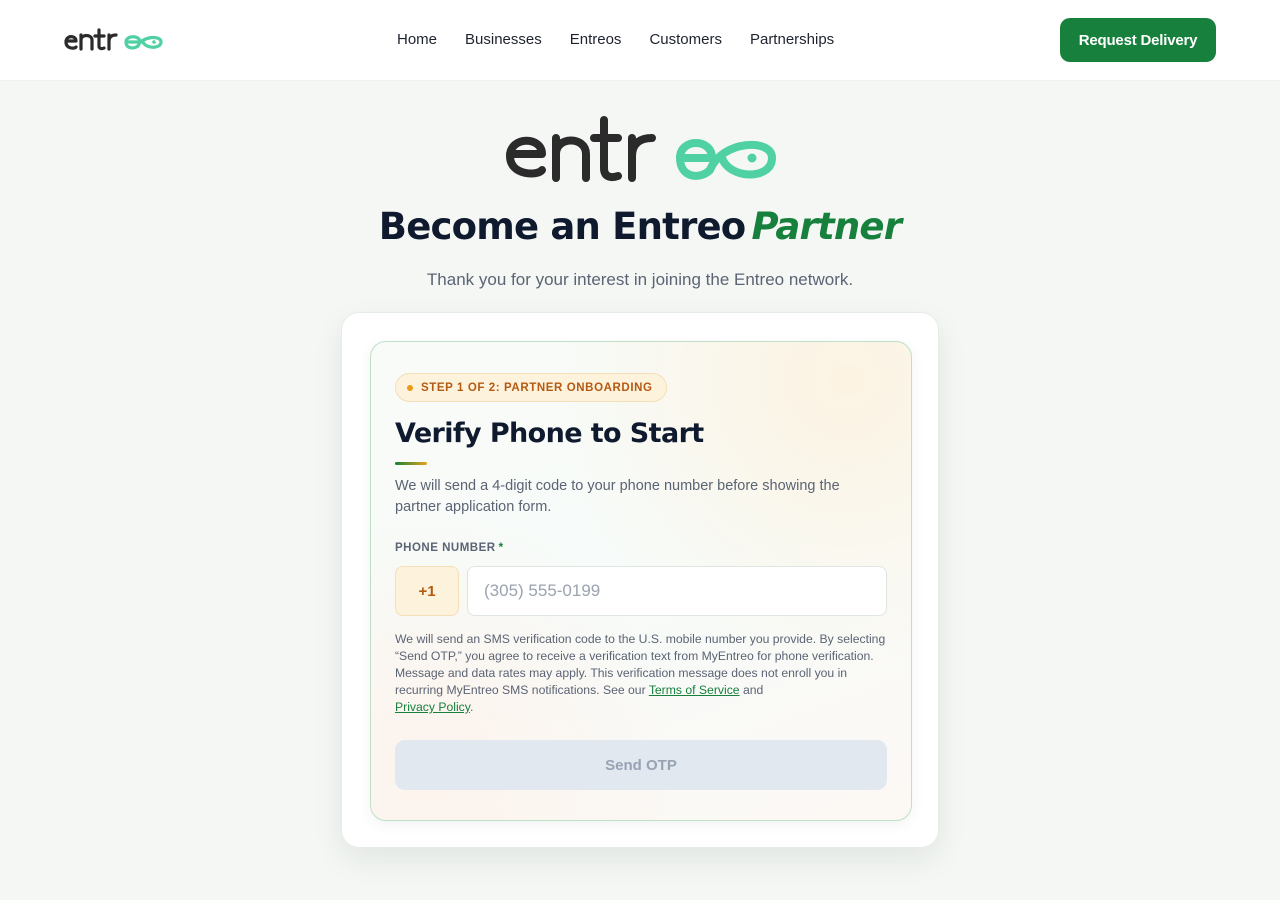 This screenshot has width=1280, height=900. I want to click on status-dot-icon, so click(410, 387).